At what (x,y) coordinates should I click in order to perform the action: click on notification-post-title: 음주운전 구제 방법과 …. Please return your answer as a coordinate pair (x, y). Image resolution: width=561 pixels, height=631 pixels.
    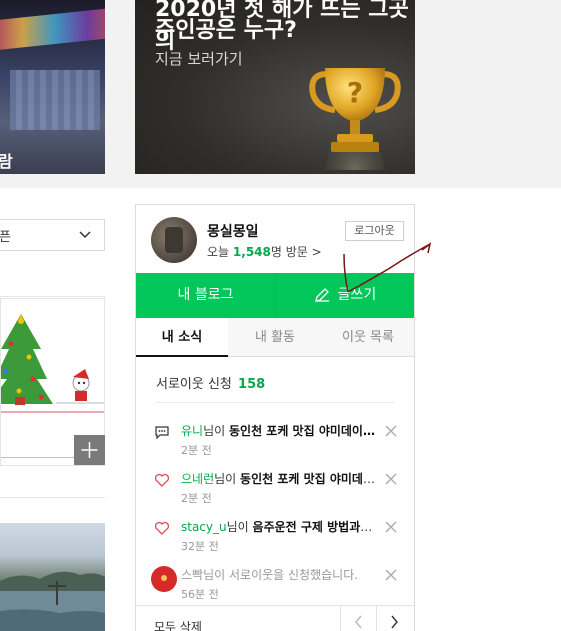
    Looking at the image, I should click on (314, 527).